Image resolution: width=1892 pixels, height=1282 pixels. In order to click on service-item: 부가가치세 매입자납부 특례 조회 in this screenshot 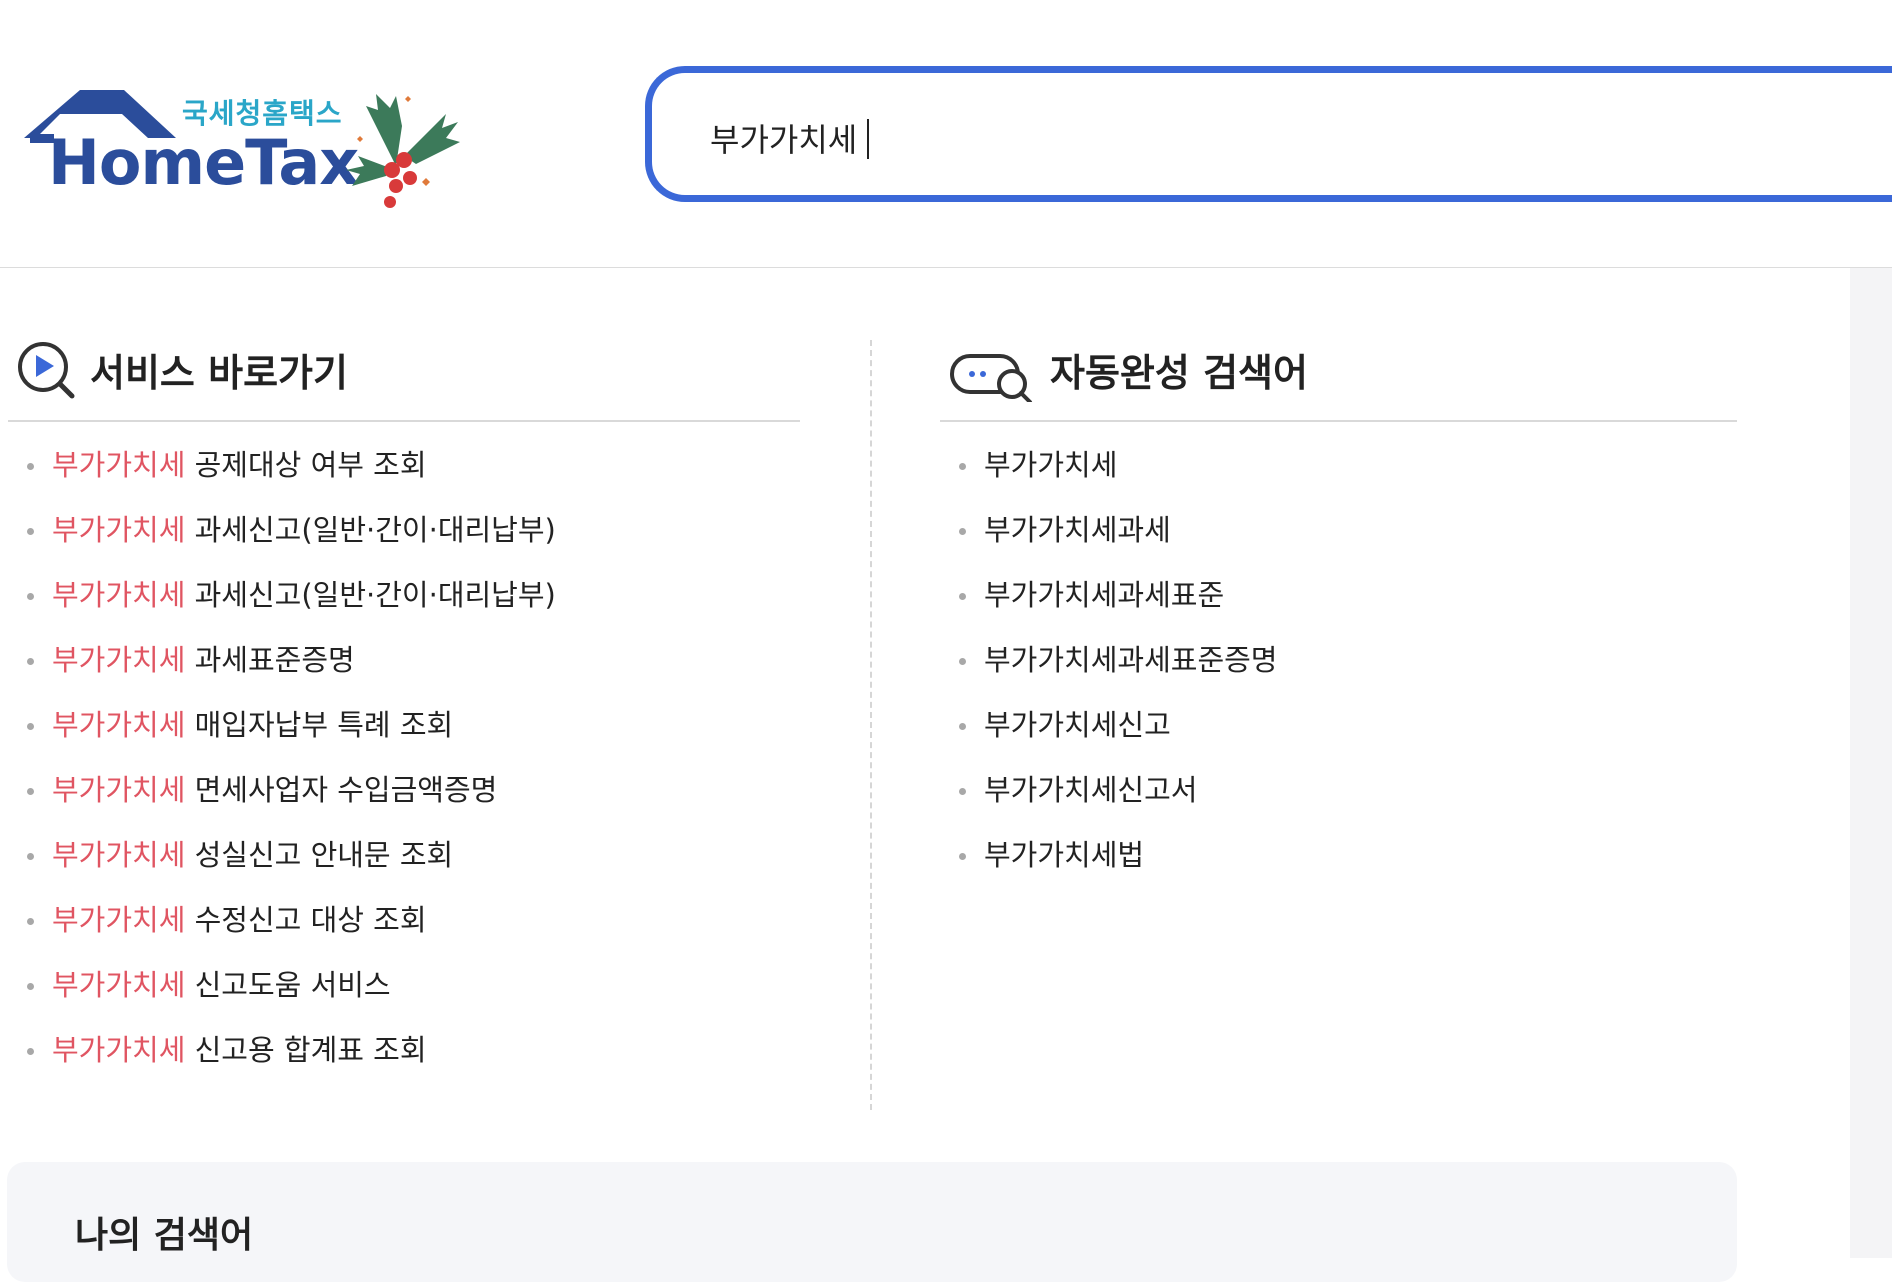, I will do `click(404, 725)`.